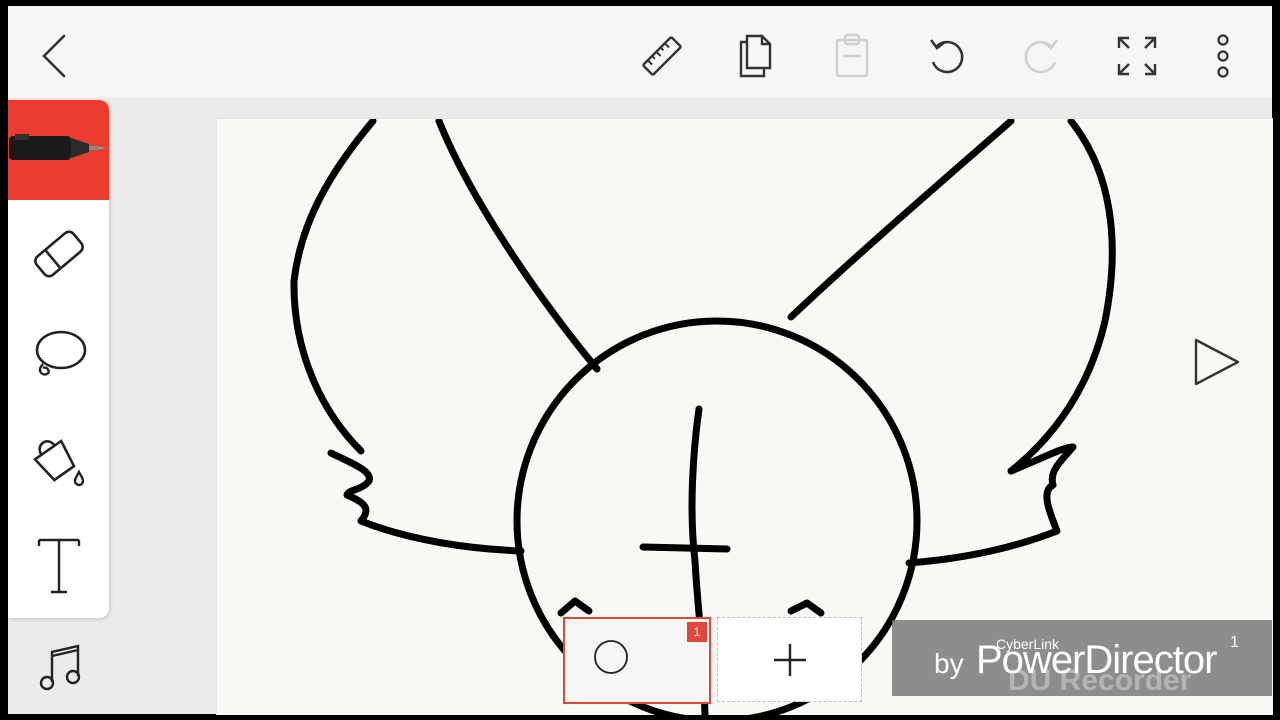 The height and width of the screenshot is (720, 1280). Describe the element at coordinates (949, 663) in the screenshot. I see `watermark-by: by` at that location.